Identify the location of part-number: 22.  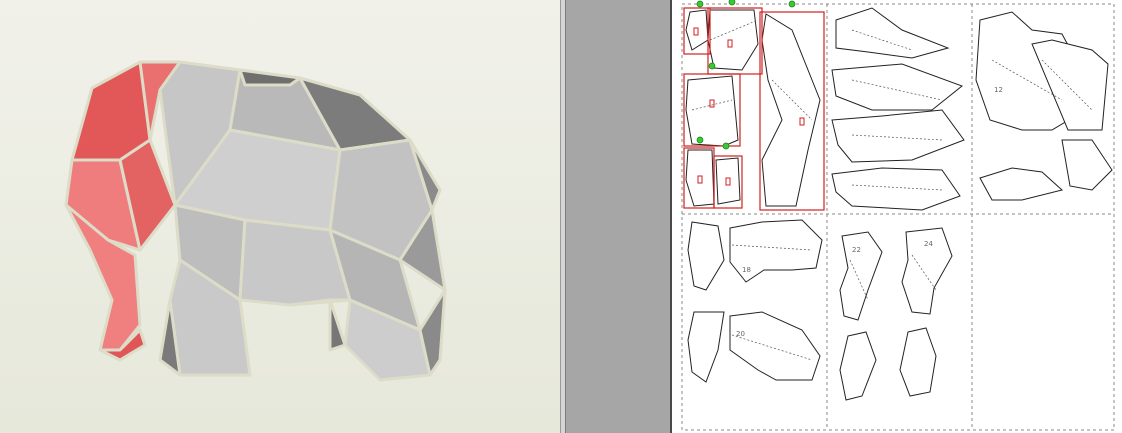
(856, 250).